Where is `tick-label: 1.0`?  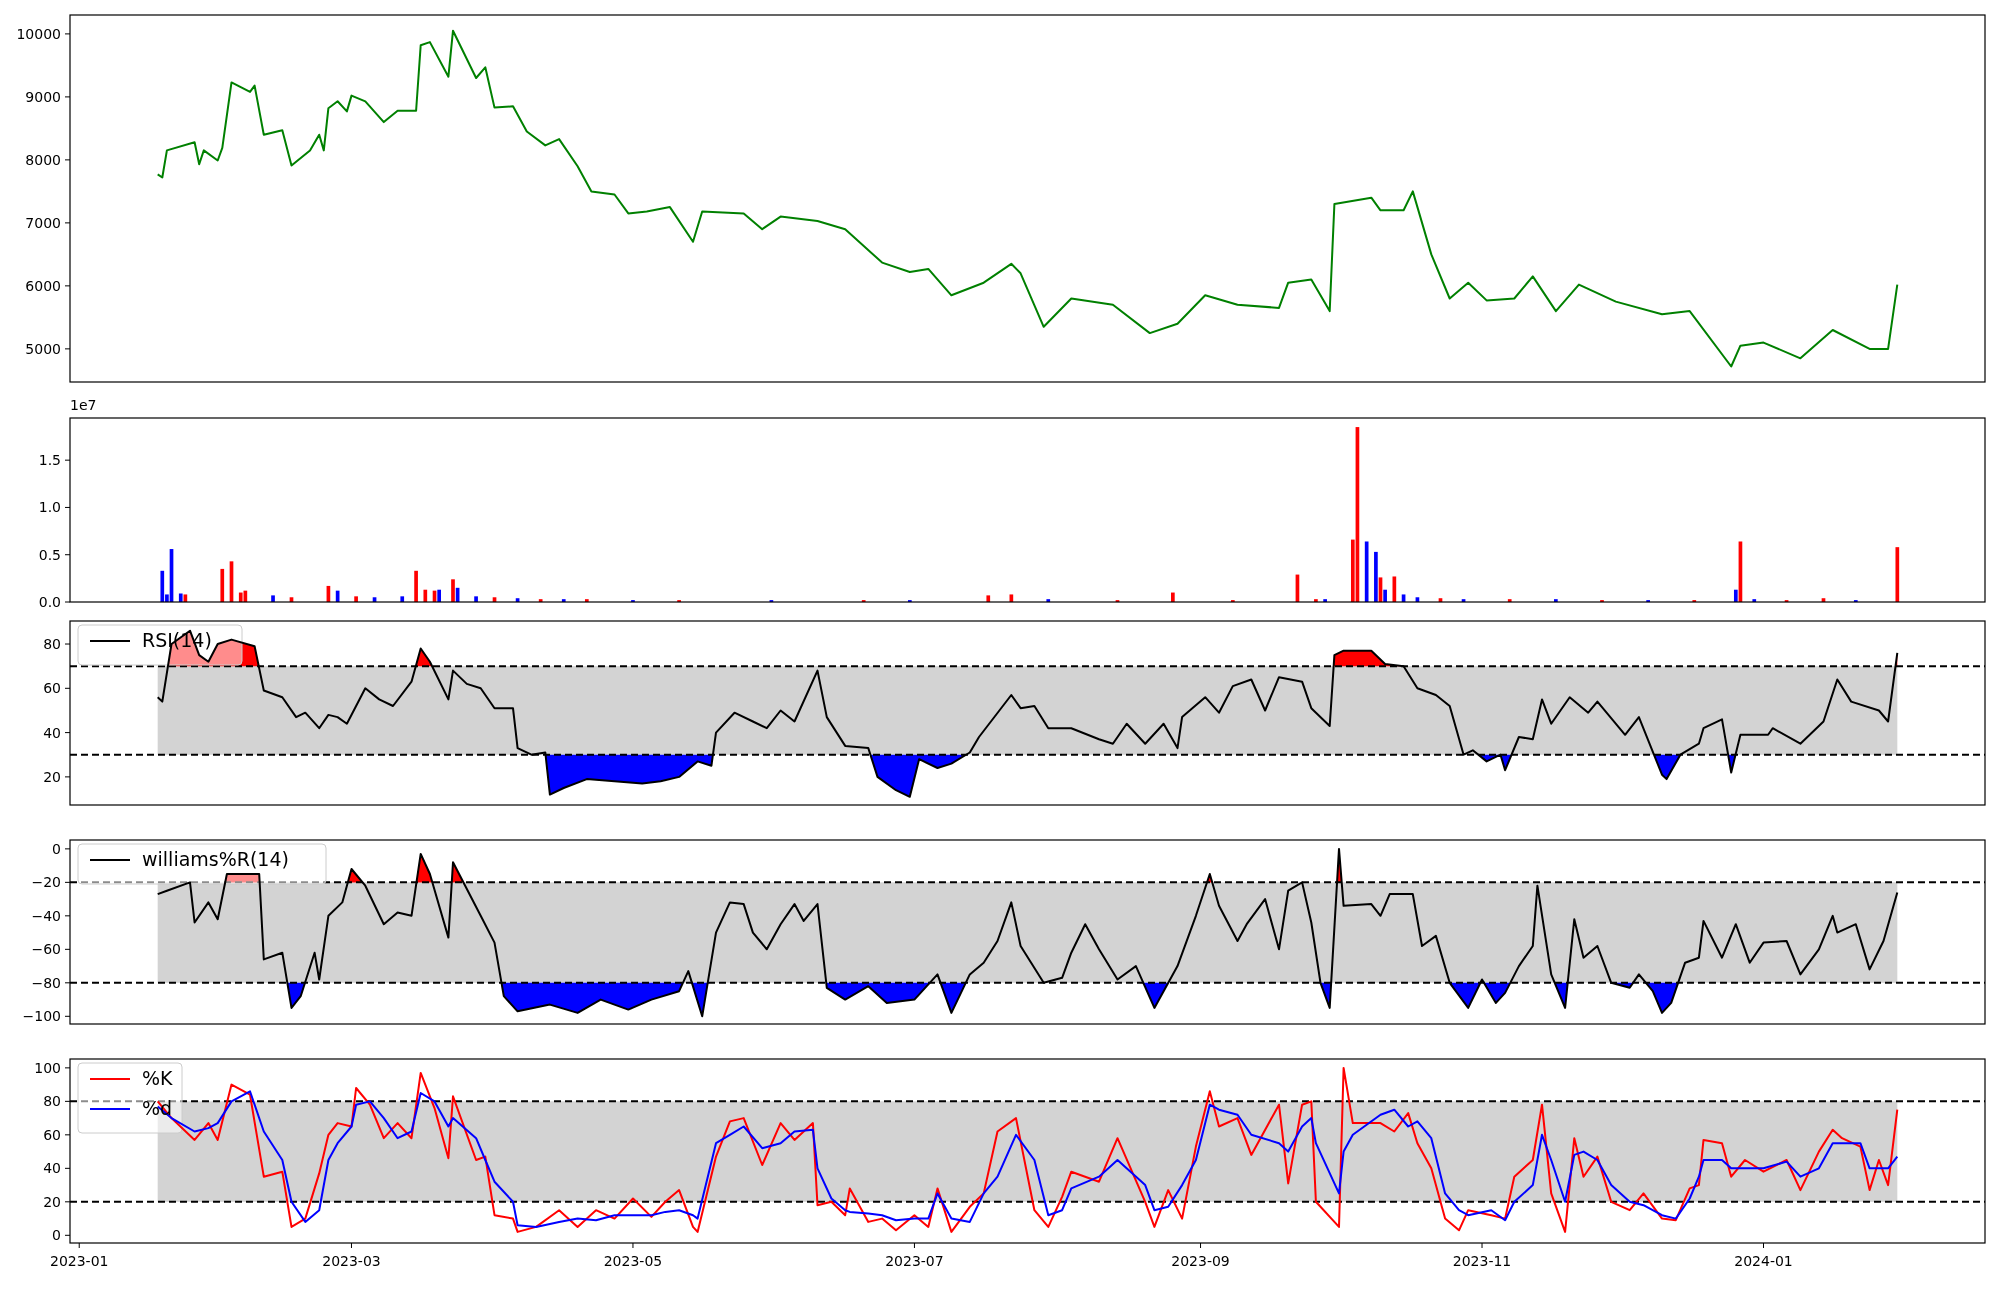 tick-label: 1.0 is located at coordinates (49, 507).